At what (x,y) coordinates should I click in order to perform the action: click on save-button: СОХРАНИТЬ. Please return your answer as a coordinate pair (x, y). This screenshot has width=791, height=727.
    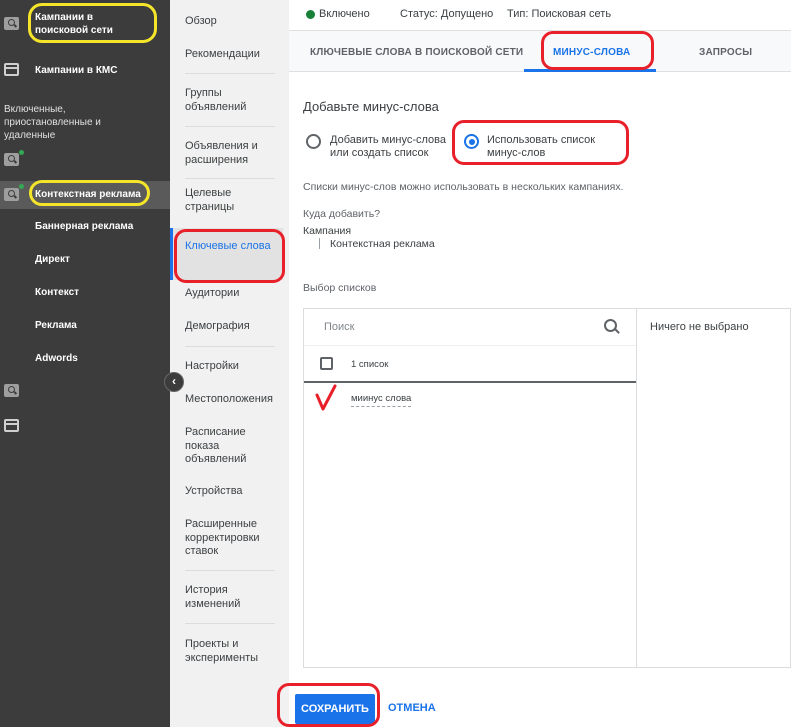
    Looking at the image, I should click on (335, 709).